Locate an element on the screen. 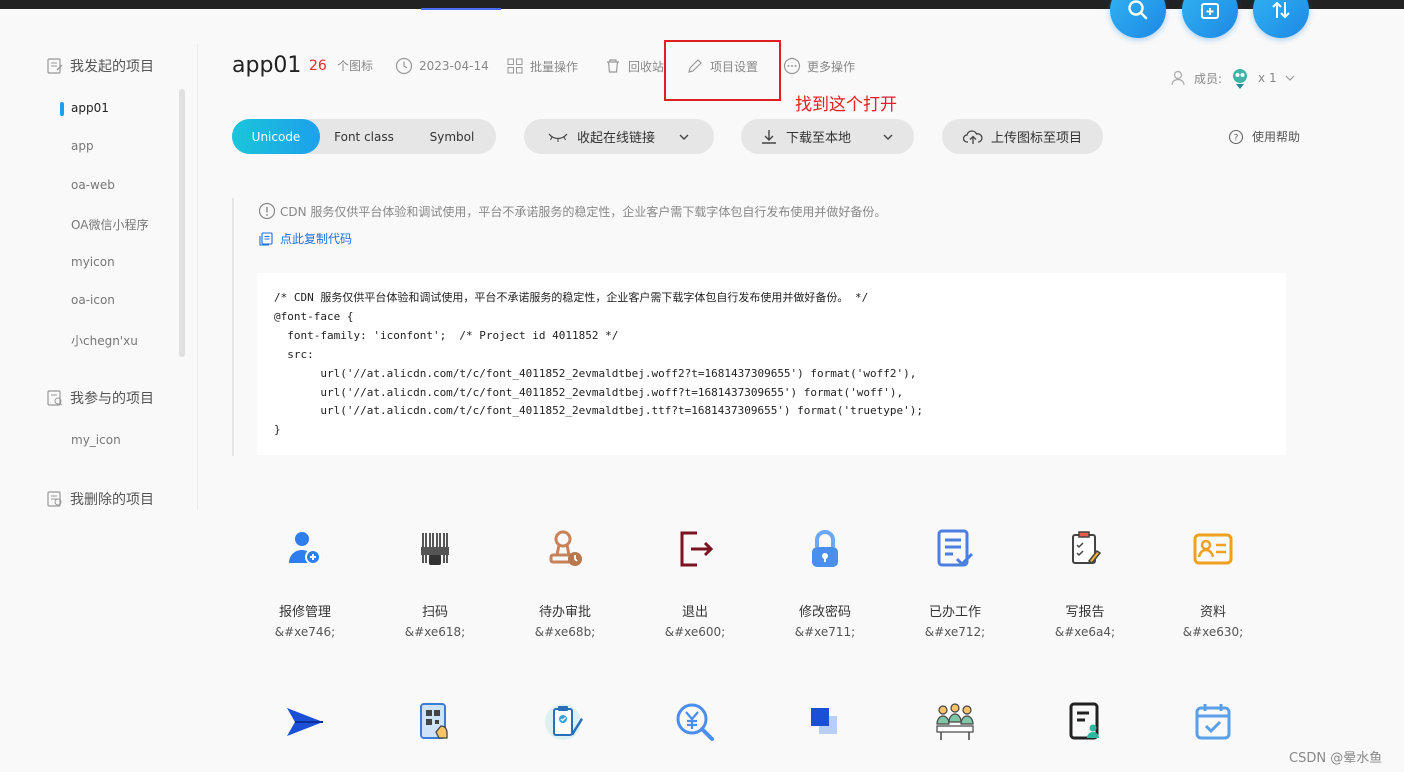 The height and width of the screenshot is (772, 1404). icon-card-approval: 待办审批 &#xe68b; is located at coordinates (565, 583).